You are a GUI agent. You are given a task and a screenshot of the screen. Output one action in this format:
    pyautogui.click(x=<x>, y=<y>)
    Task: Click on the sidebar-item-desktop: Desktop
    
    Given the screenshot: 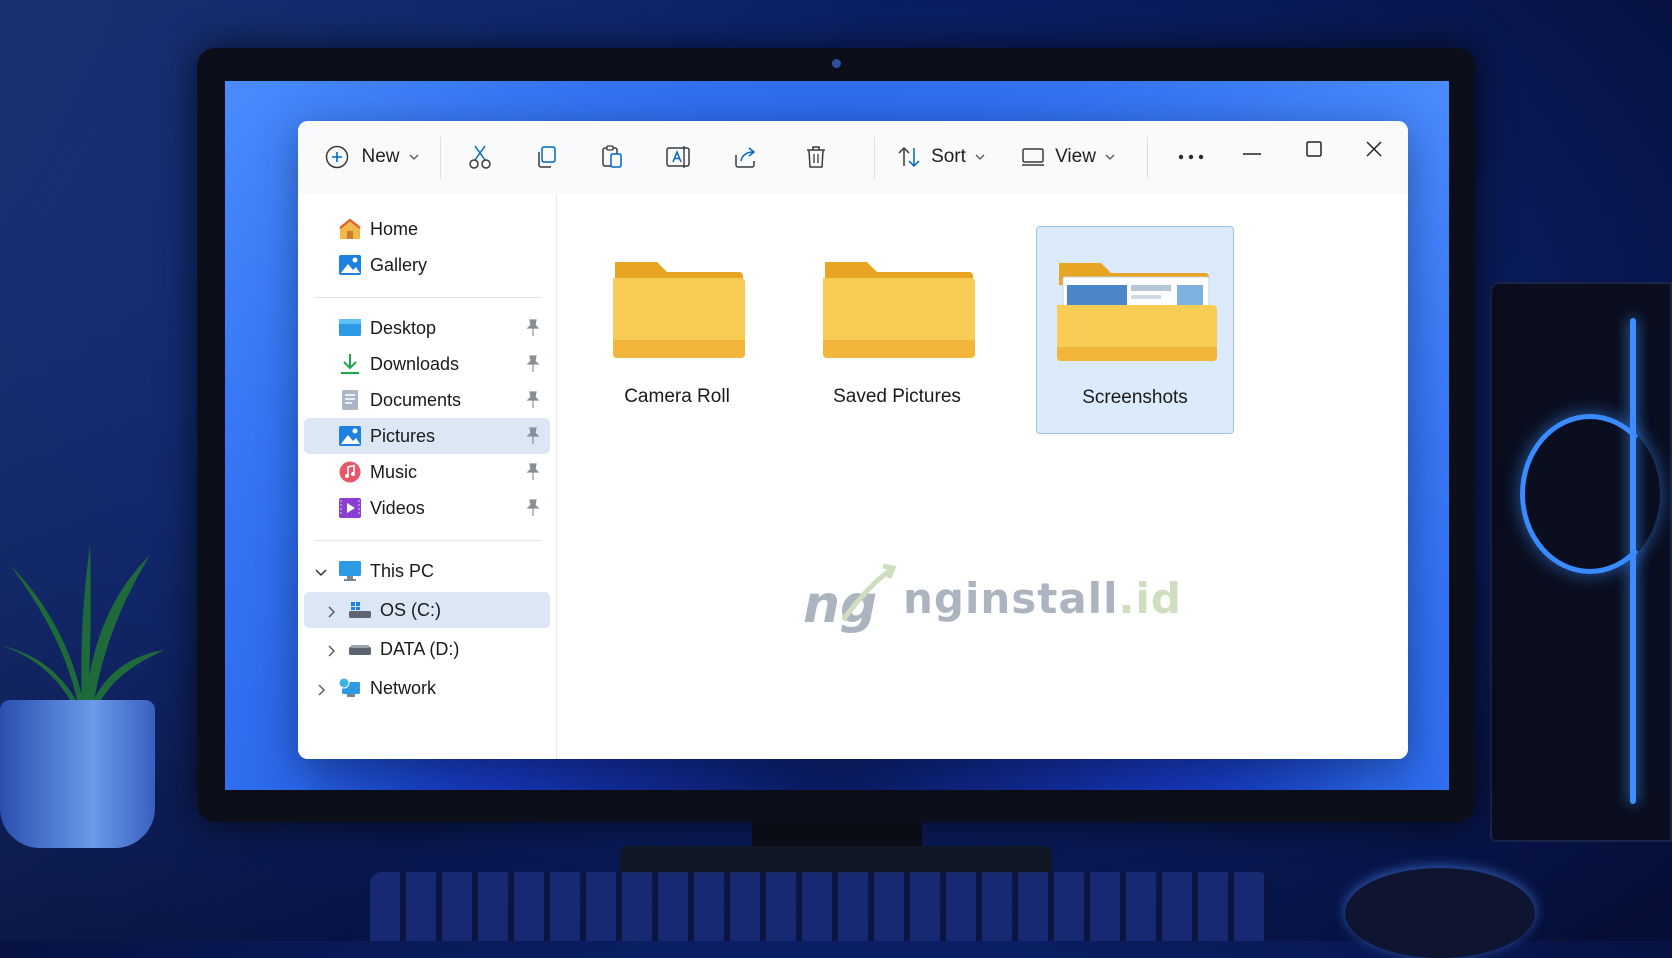 What is the action you would take?
    pyautogui.click(x=427, y=328)
    